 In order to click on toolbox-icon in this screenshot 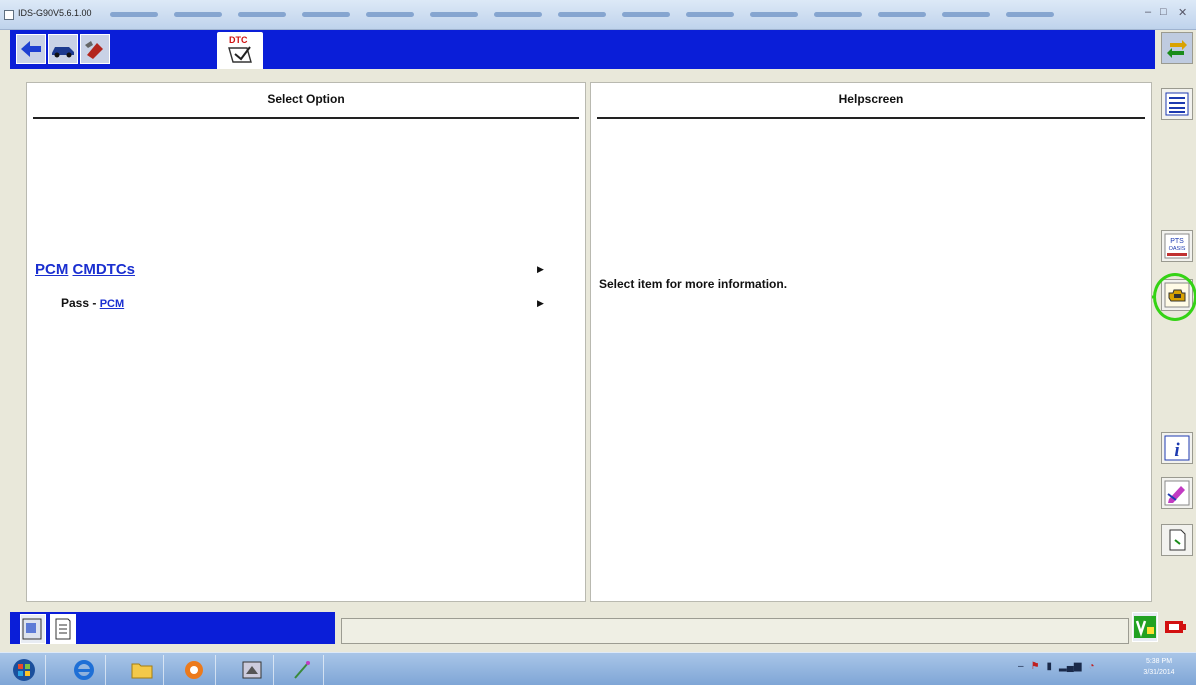, I will do `click(95, 49)`.